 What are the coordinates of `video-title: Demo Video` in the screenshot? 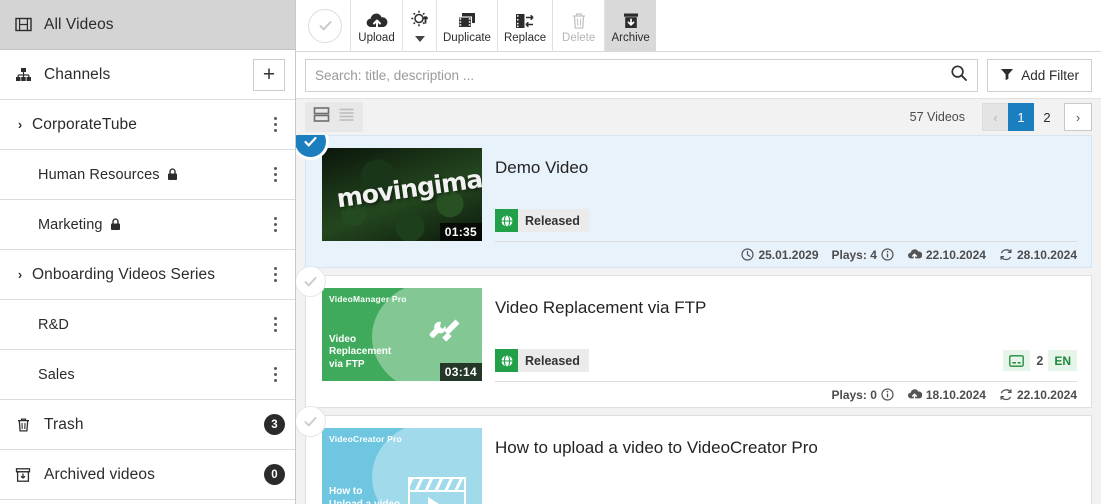 It's located at (786, 168).